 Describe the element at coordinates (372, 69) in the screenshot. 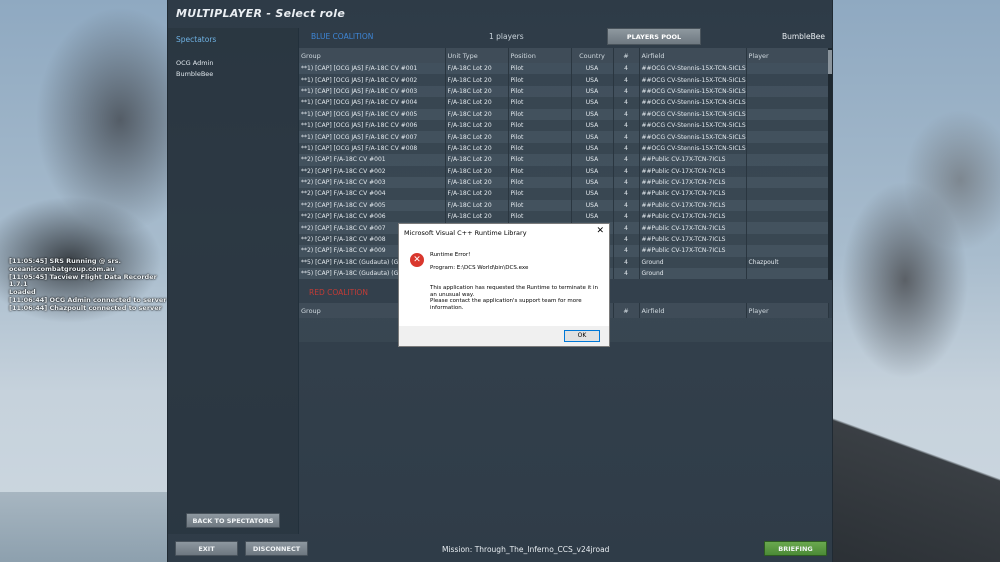

I see `cell-group: **1) [CAP] [OCG JAS] F/A-18C CV #001` at that location.